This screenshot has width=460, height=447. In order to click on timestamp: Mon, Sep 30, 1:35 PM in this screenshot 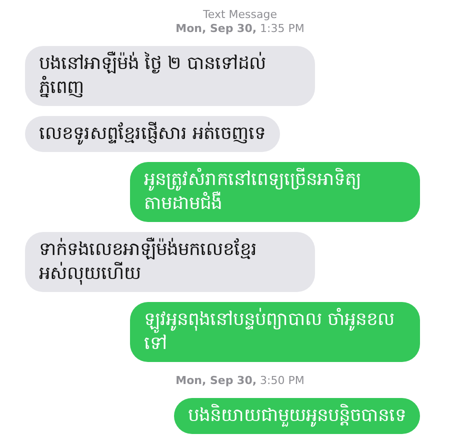, I will do `click(240, 29)`.